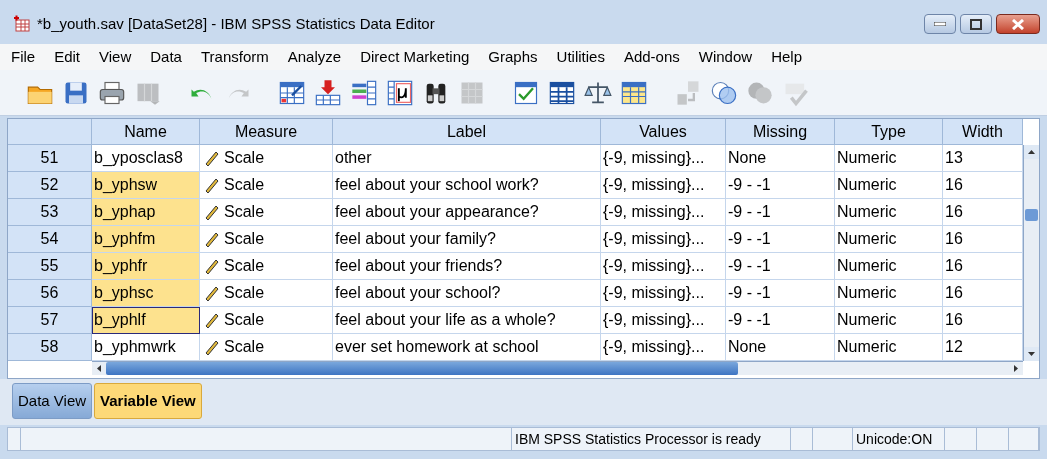 This screenshot has height=459, width=1047. What do you see at coordinates (328, 92) in the screenshot?
I see `insert-row-icon` at bounding box center [328, 92].